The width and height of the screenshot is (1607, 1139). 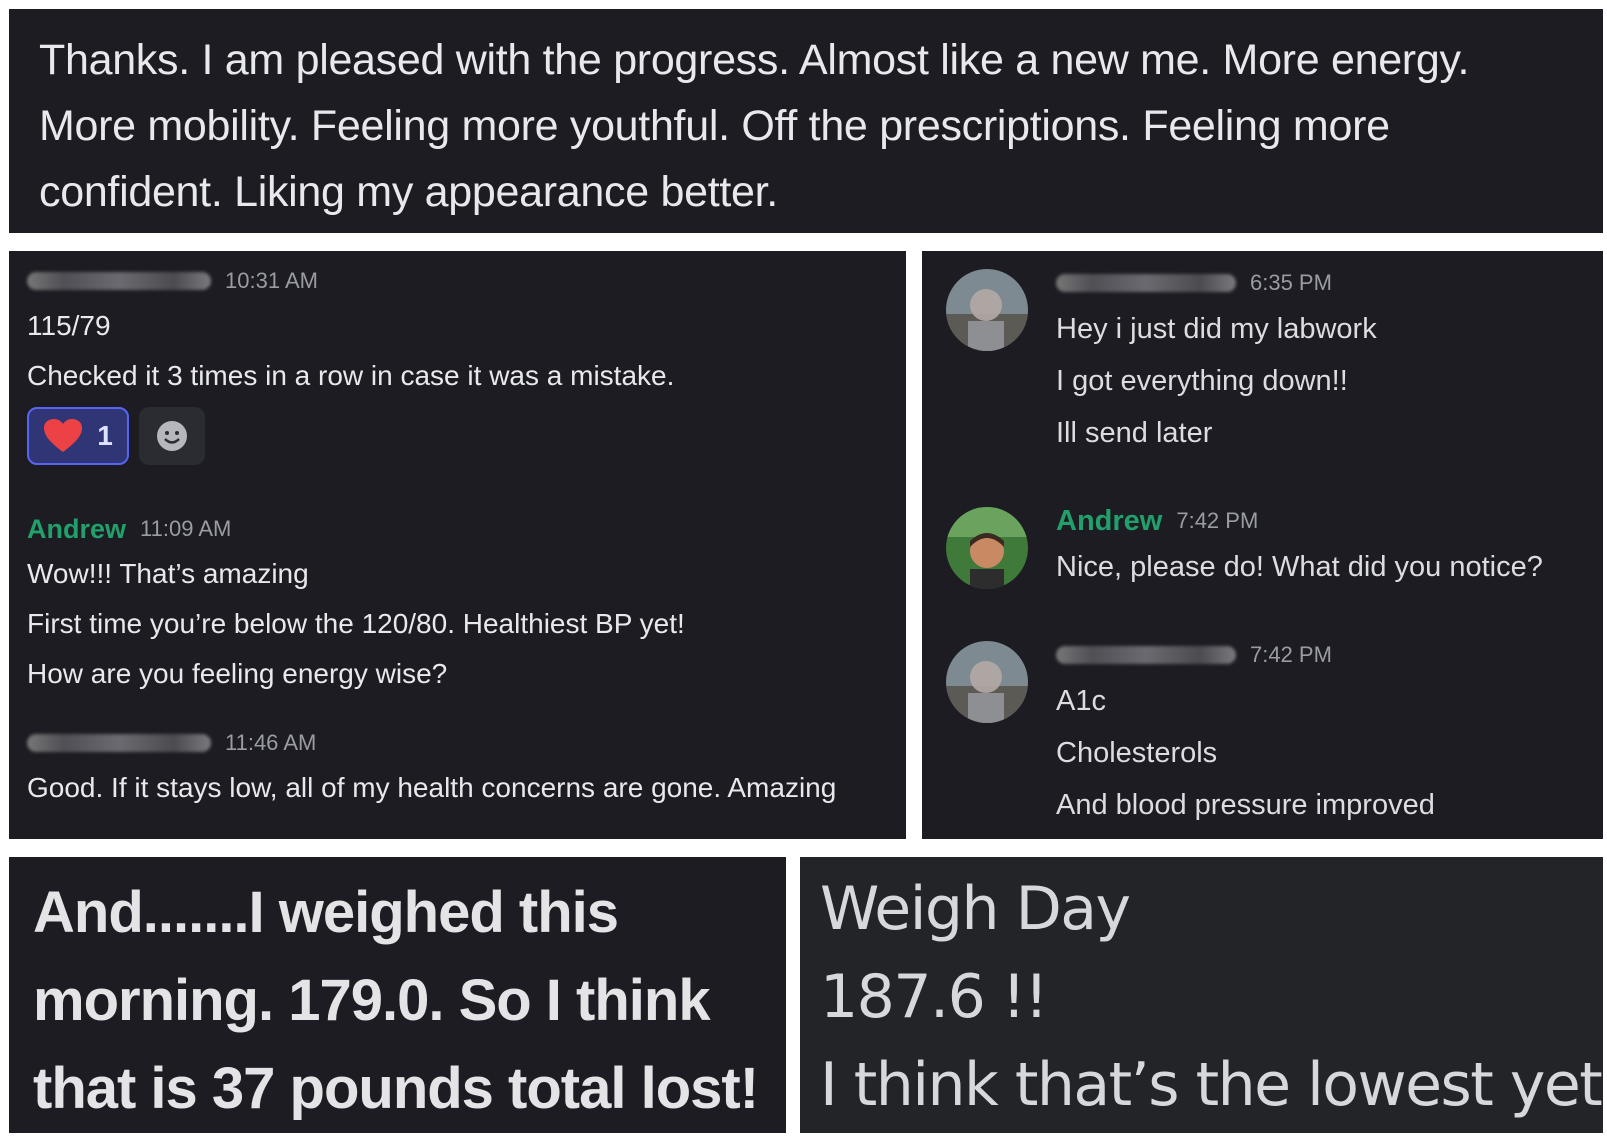 What do you see at coordinates (186, 528) in the screenshot?
I see `message-timestamp: 11:09 AM` at bounding box center [186, 528].